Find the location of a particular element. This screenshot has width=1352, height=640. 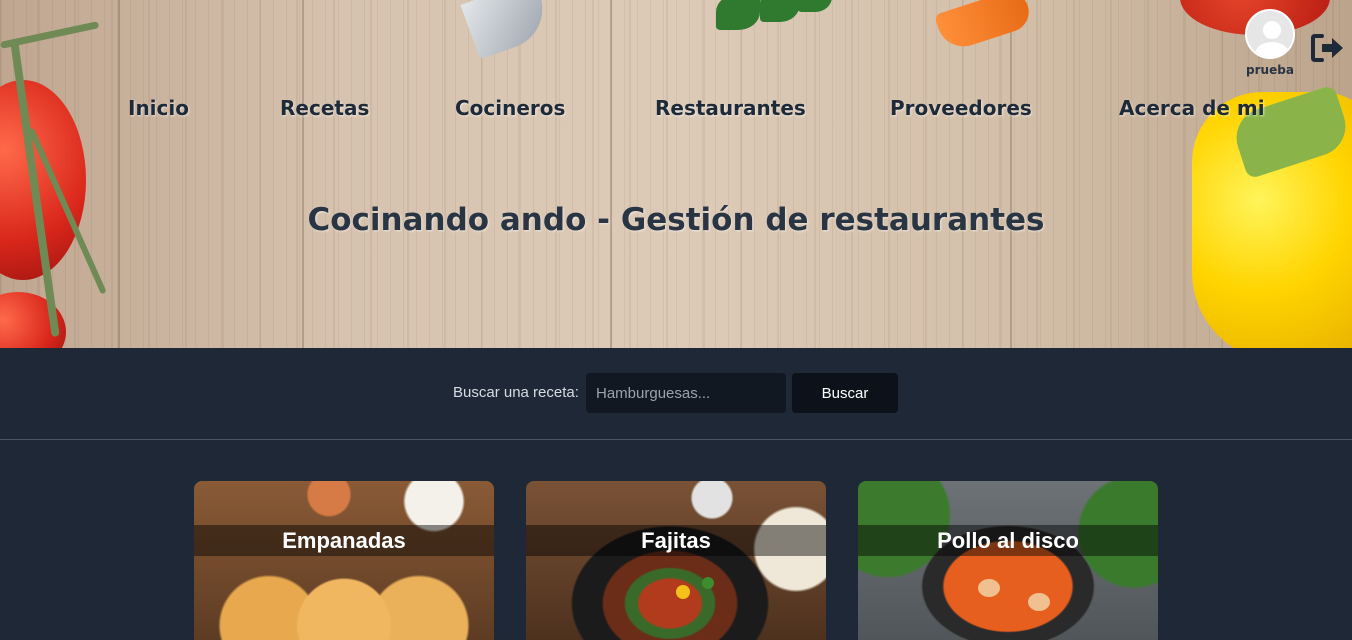

logout-icon-svg is located at coordinates (1327, 48).